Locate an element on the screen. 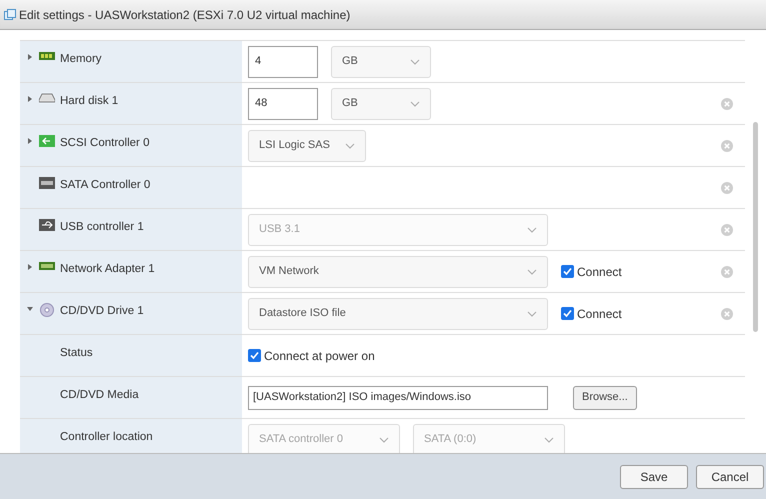 The image size is (766, 499). number-field: 4 is located at coordinates (283, 62).